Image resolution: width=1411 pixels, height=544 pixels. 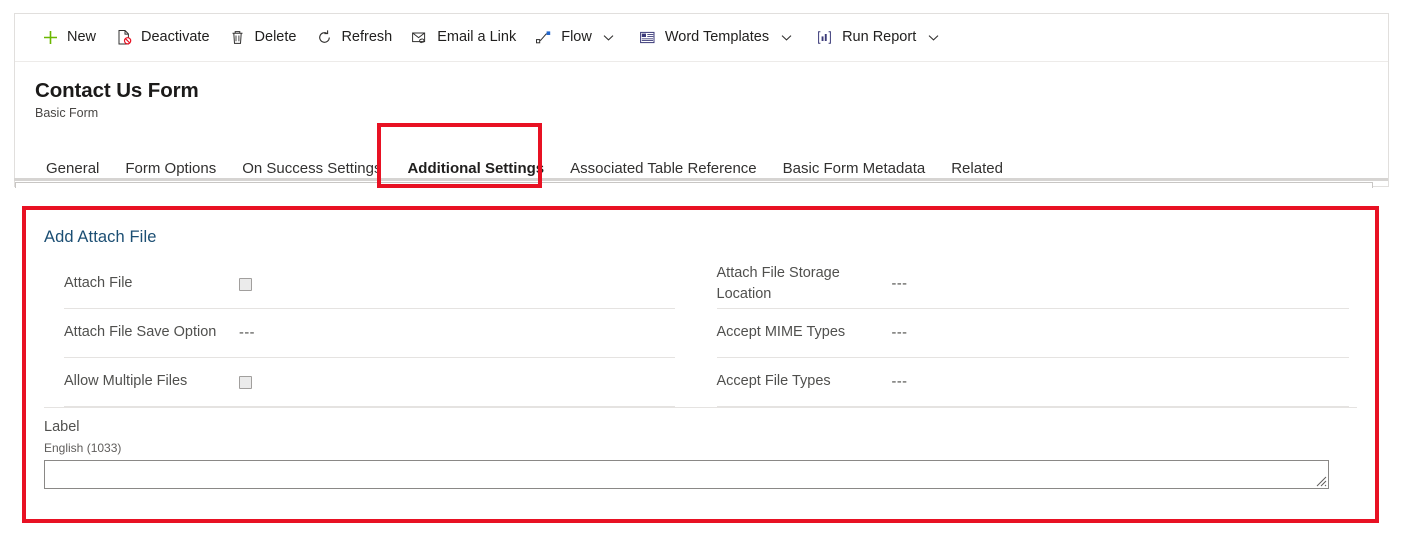 I want to click on email-link-icon, so click(x=420, y=38).